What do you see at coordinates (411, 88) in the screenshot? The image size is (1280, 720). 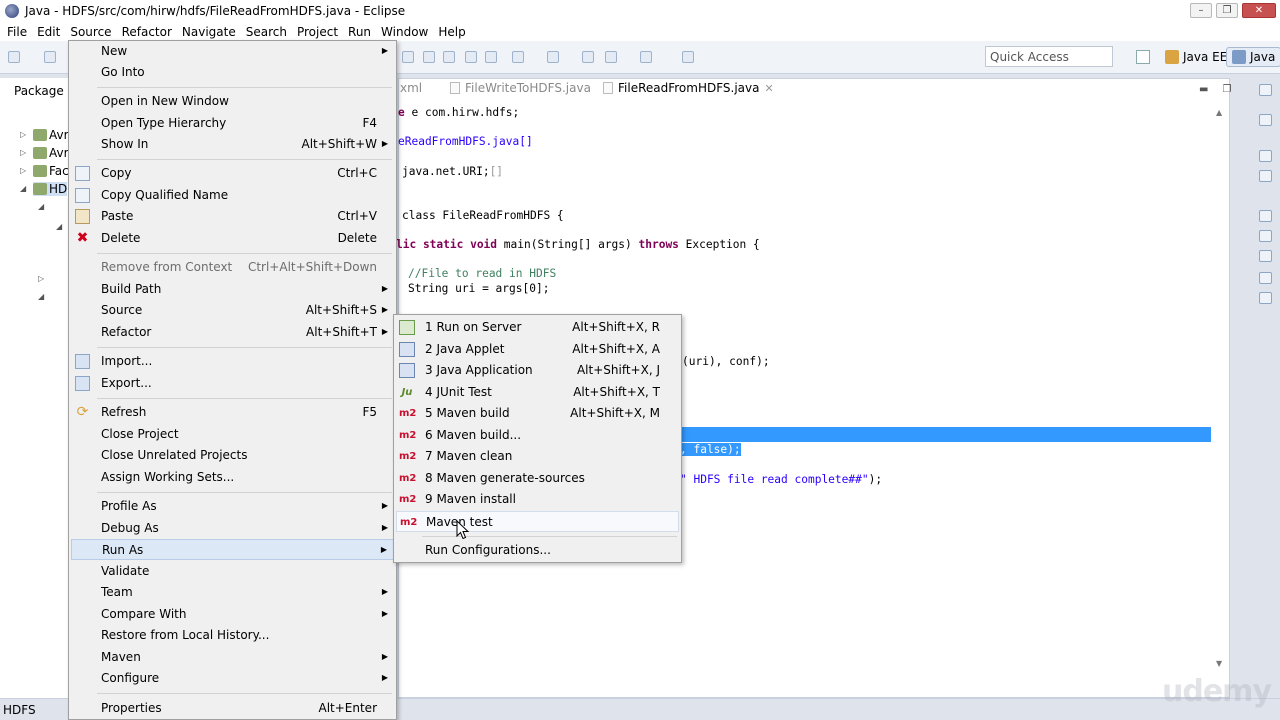 I see `editor-tab-xml: xml` at bounding box center [411, 88].